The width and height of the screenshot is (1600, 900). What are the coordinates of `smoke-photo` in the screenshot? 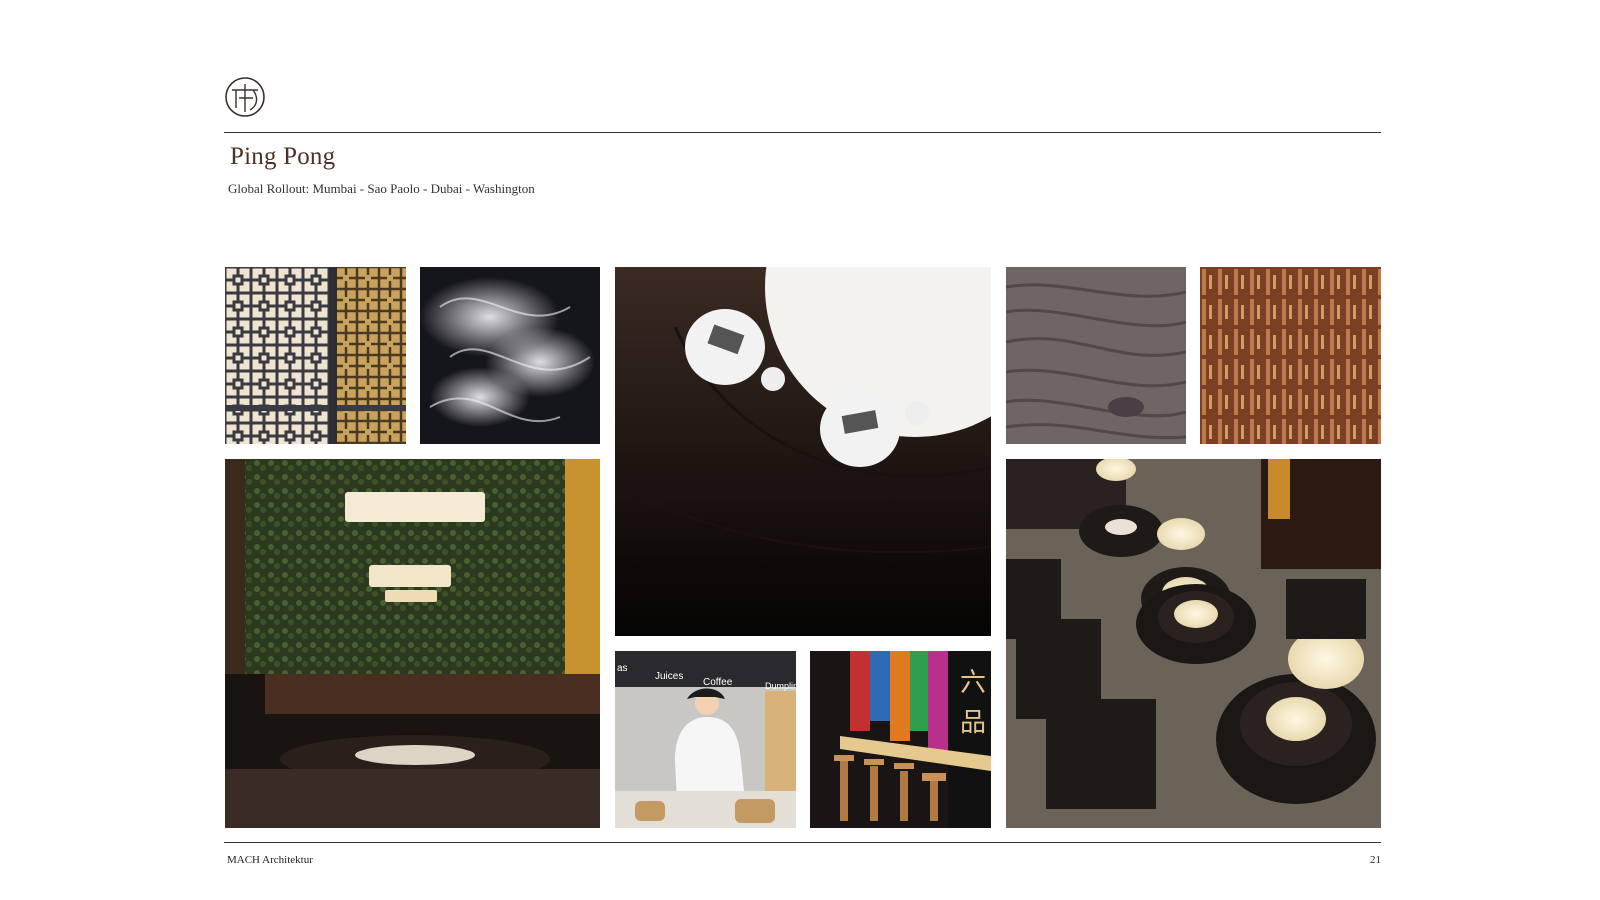 It's located at (510, 355).